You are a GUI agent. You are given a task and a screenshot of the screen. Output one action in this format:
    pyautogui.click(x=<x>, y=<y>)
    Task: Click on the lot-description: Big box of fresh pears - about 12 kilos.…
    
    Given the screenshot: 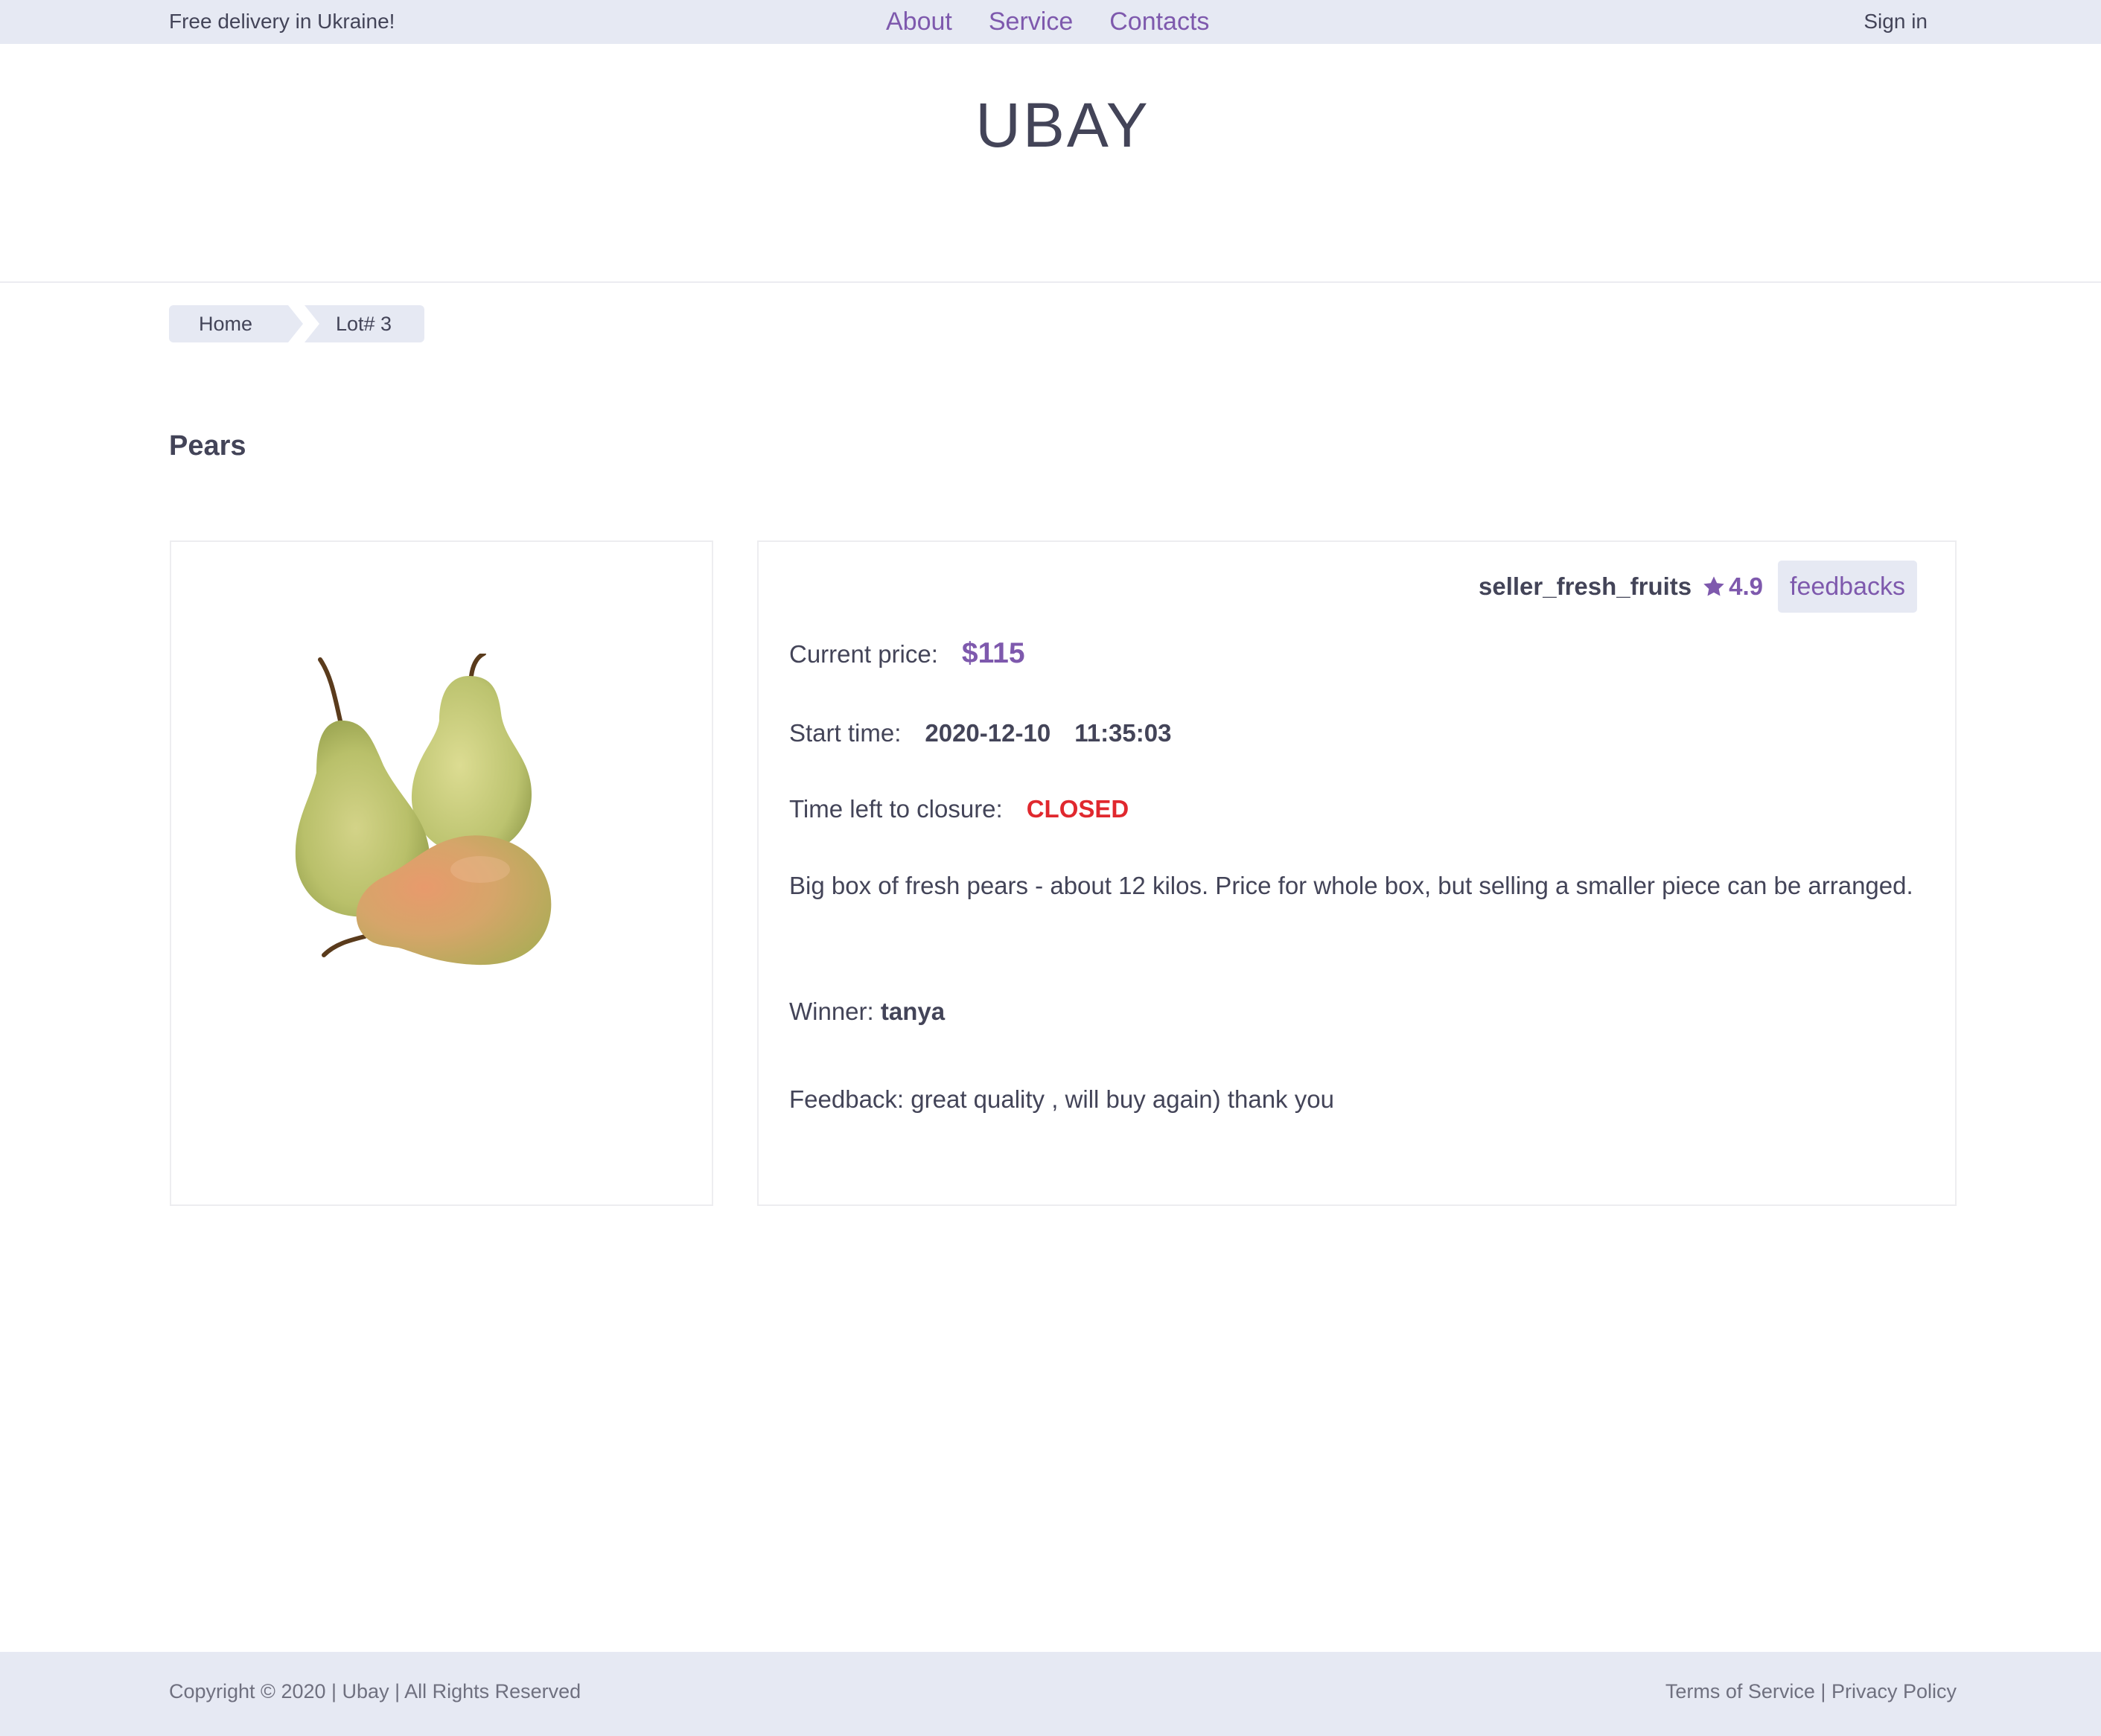 What is the action you would take?
    pyautogui.click(x=1351, y=885)
    